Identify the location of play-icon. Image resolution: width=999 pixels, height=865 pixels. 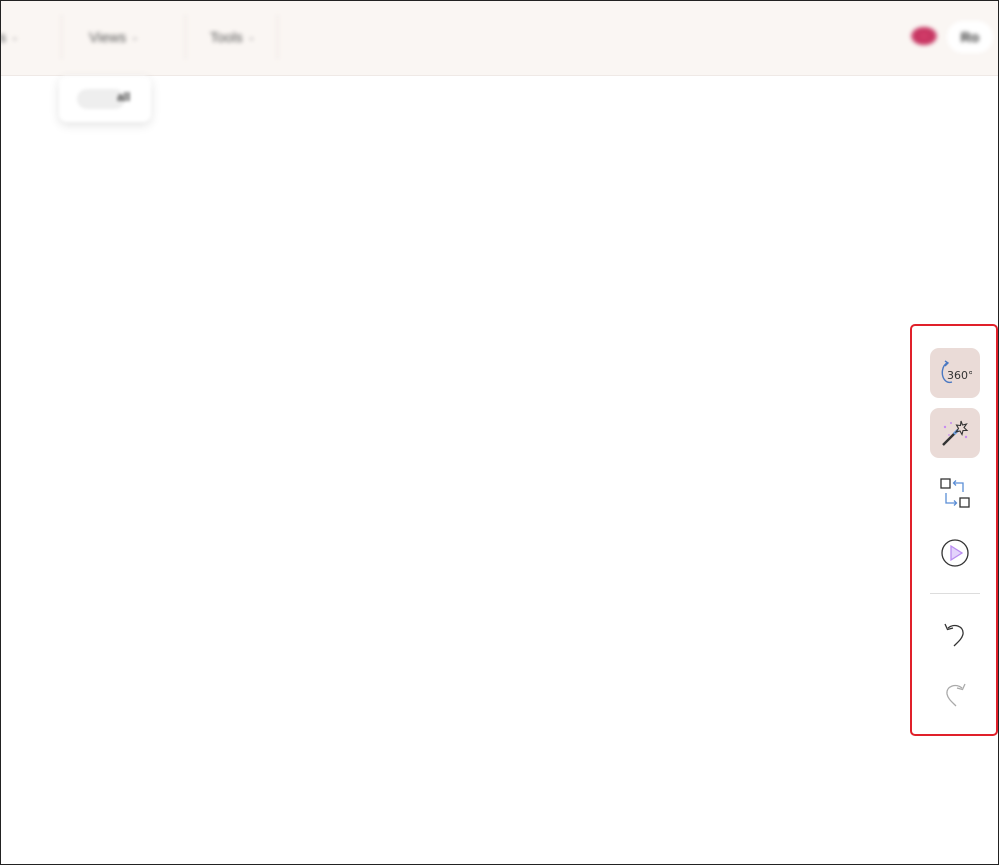
(955, 553).